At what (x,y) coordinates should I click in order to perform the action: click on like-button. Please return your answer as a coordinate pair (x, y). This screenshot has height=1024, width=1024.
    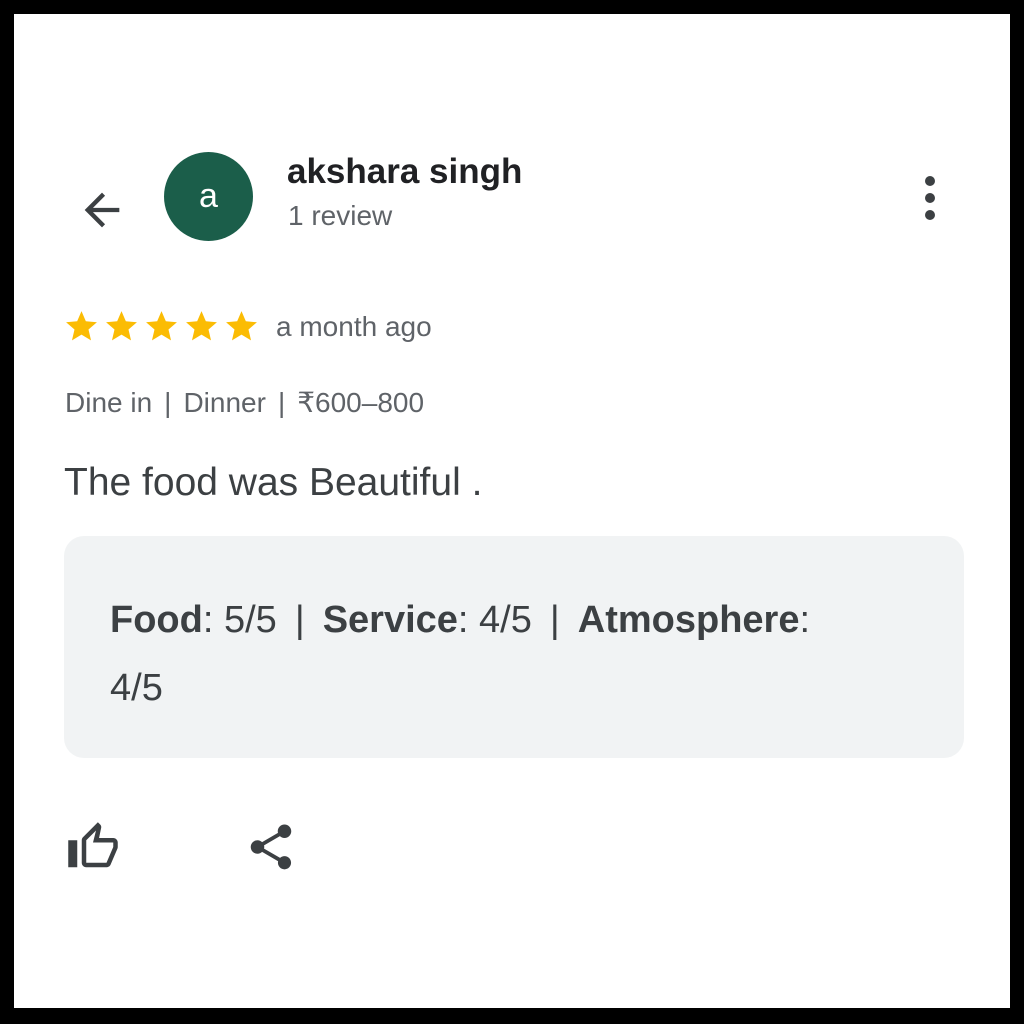
    Looking at the image, I should click on (93, 847).